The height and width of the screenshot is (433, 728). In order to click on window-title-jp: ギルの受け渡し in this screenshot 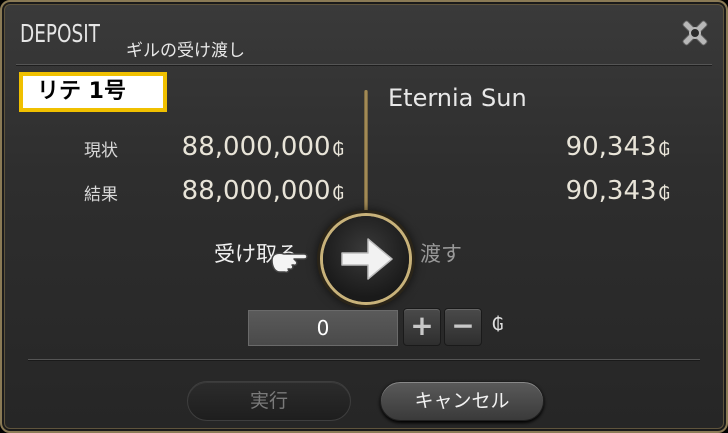, I will do `click(185, 51)`.